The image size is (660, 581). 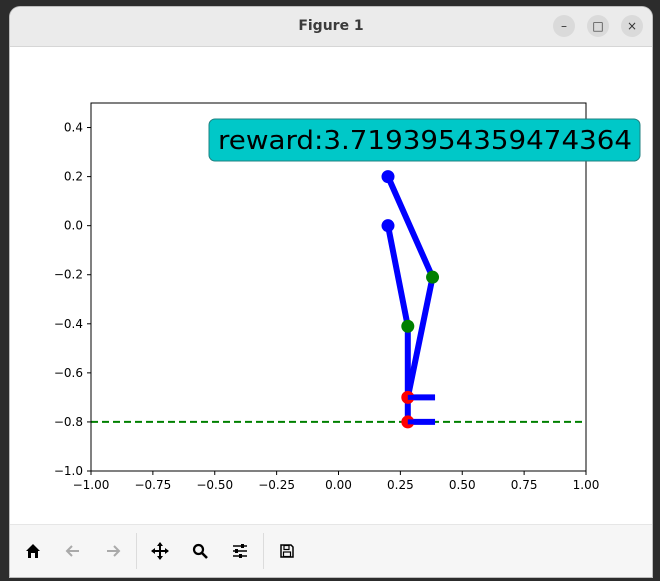 I want to click on save-button, so click(x=287, y=551).